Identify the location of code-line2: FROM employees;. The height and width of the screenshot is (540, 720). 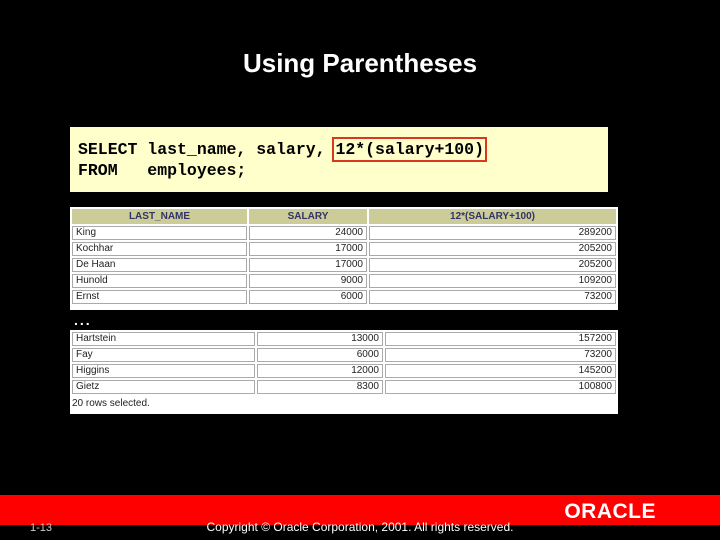
(162, 170).